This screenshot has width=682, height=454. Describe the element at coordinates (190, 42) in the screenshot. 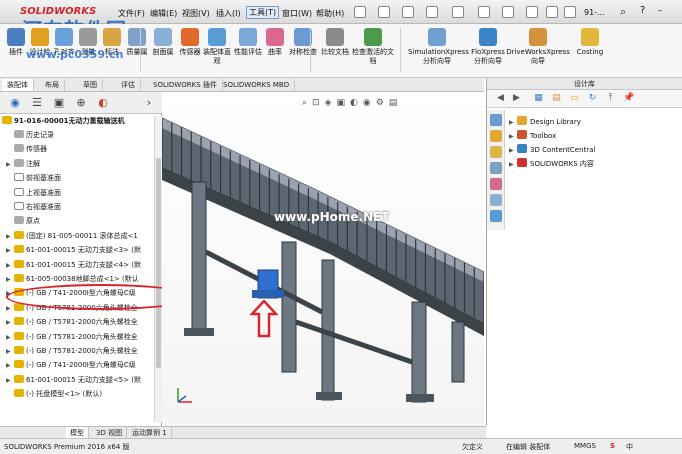

I see `ribbon-button-sensor: 传感器` at that location.